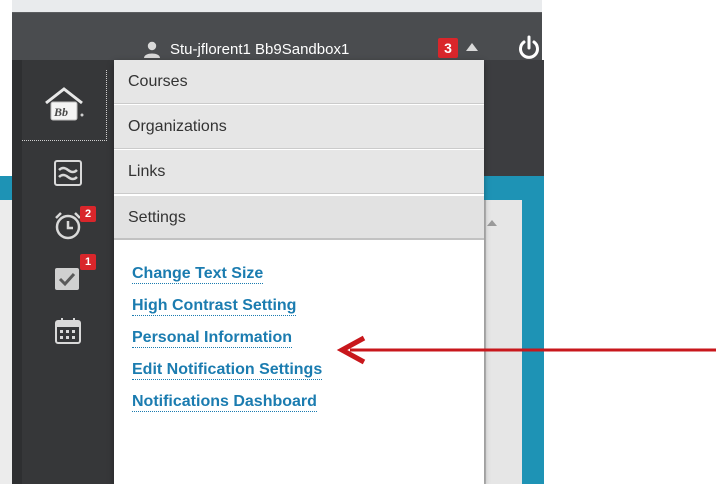 This screenshot has height=484, width=718. I want to click on menu-item-organizations: Organizations, so click(299, 127).